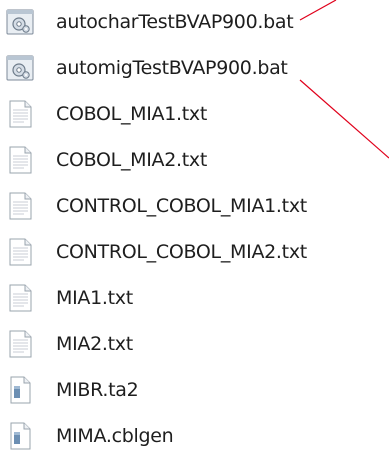  I want to click on file-name: CONTROL_COBOL_MIA2.txt, so click(181, 252).